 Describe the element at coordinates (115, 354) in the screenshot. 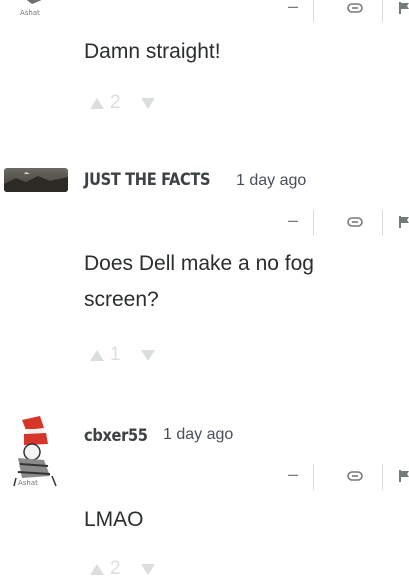

I see `upvote-count: 1` at that location.